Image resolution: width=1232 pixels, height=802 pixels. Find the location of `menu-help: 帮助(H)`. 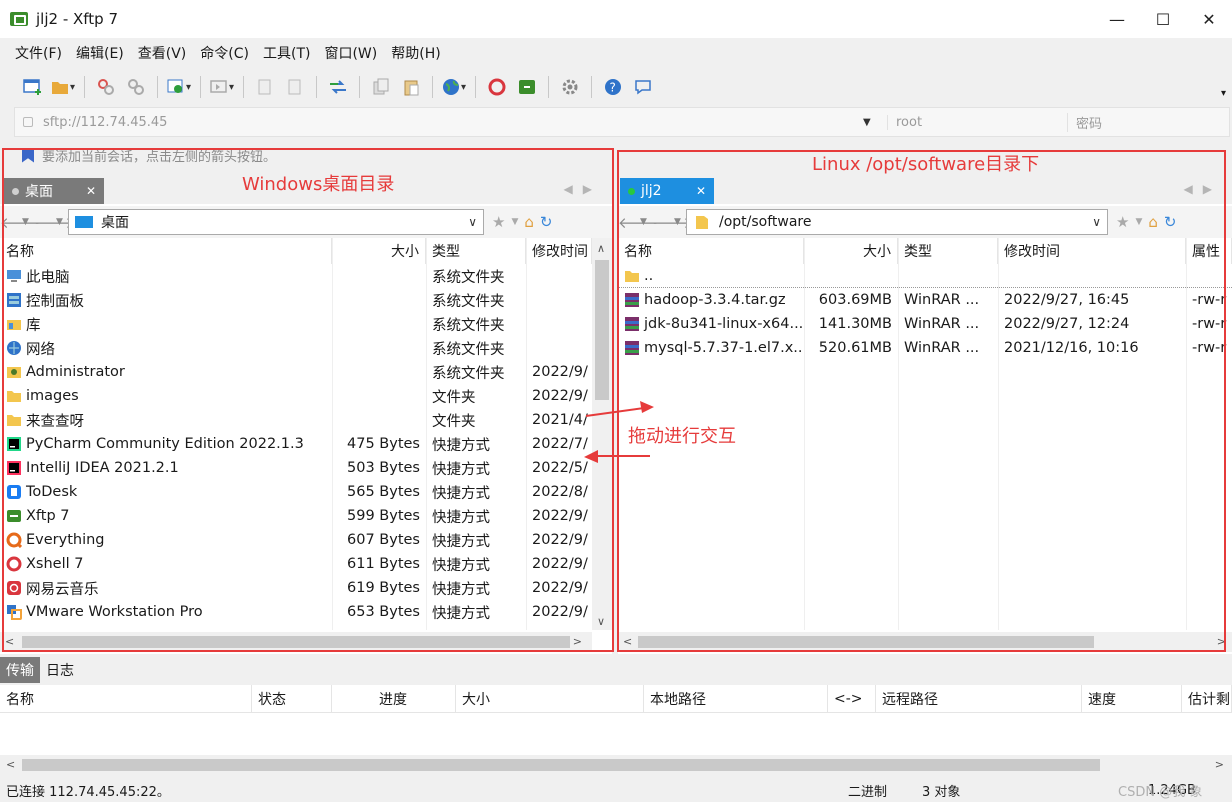

menu-help: 帮助(H) is located at coordinates (415, 53).